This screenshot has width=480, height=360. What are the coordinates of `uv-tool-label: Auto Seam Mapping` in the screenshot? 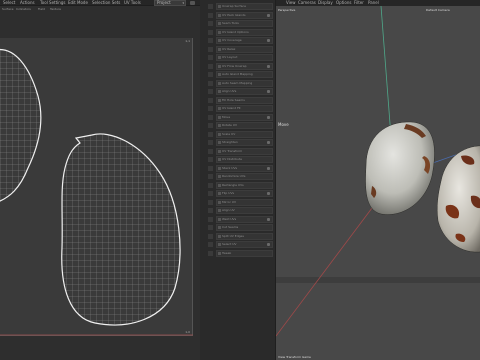 It's located at (237, 82).